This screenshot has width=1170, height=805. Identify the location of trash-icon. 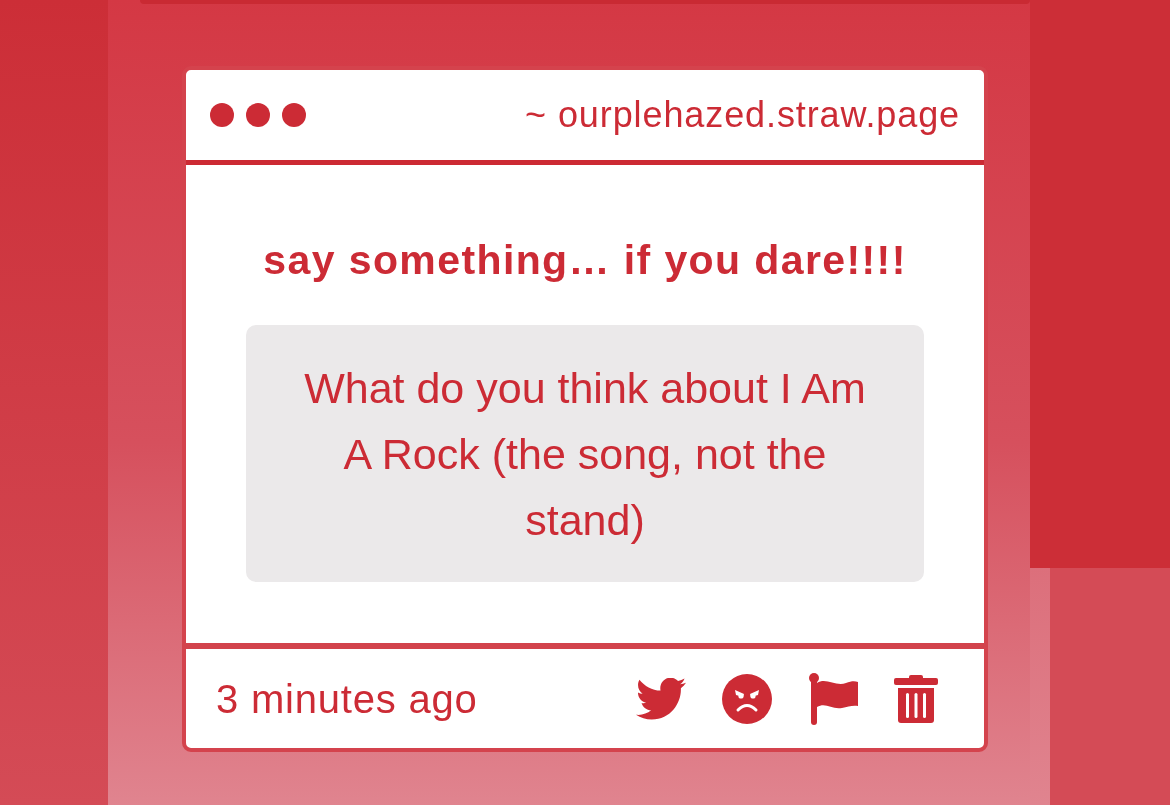
(916, 698).